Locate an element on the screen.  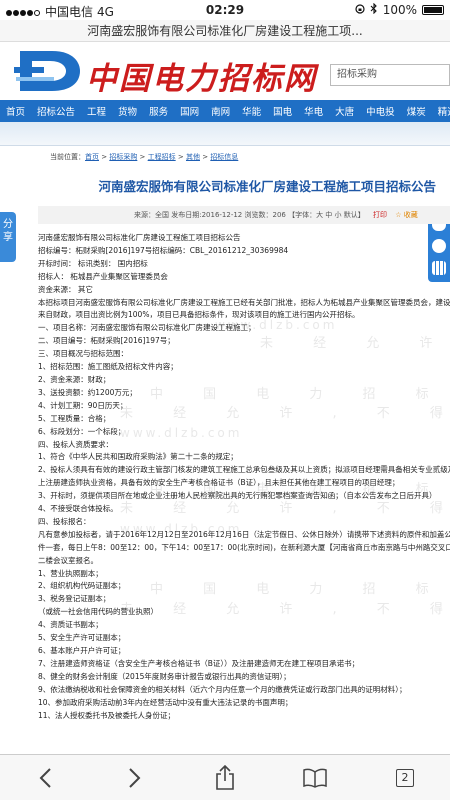
article-line: 四、投标报名： is located at coordinates (64, 521).